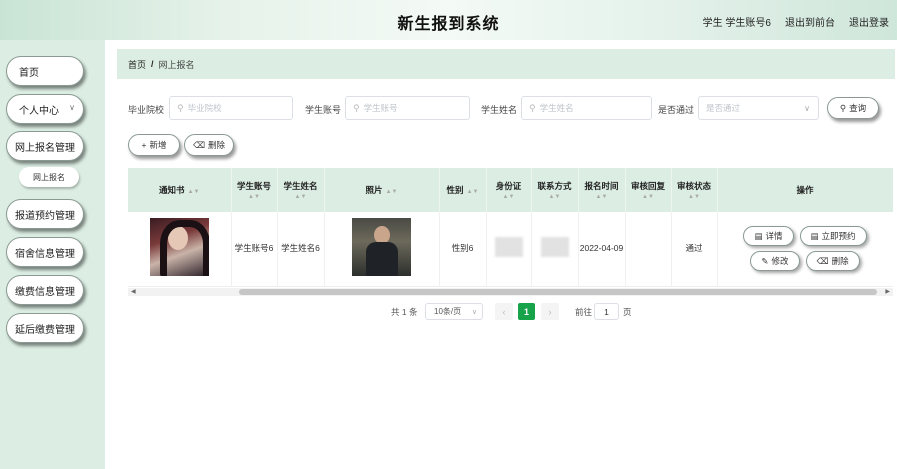 The image size is (897, 469). I want to click on header-right: 学生 学生账号6 退出到前台 退出登录, so click(796, 21).